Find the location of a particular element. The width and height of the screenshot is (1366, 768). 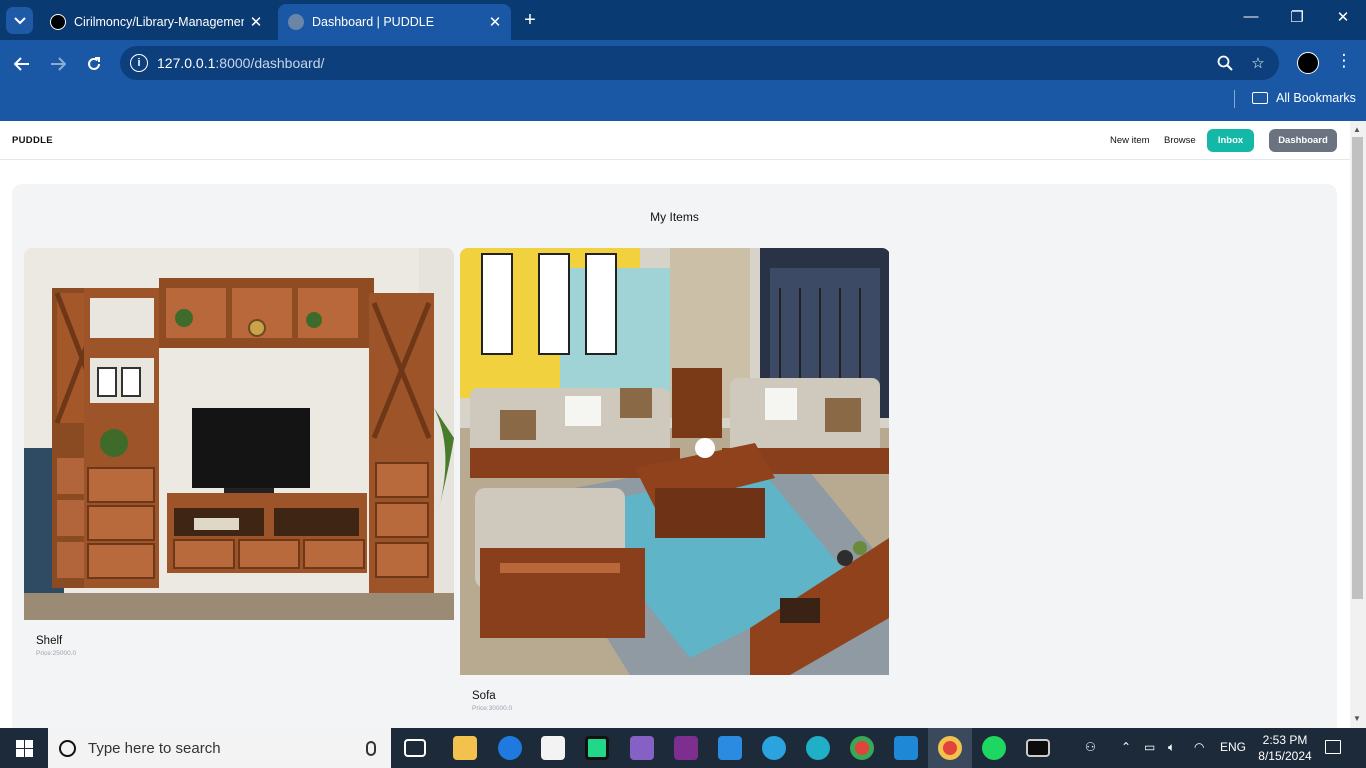

arrow-left-icon is located at coordinates (21, 64).